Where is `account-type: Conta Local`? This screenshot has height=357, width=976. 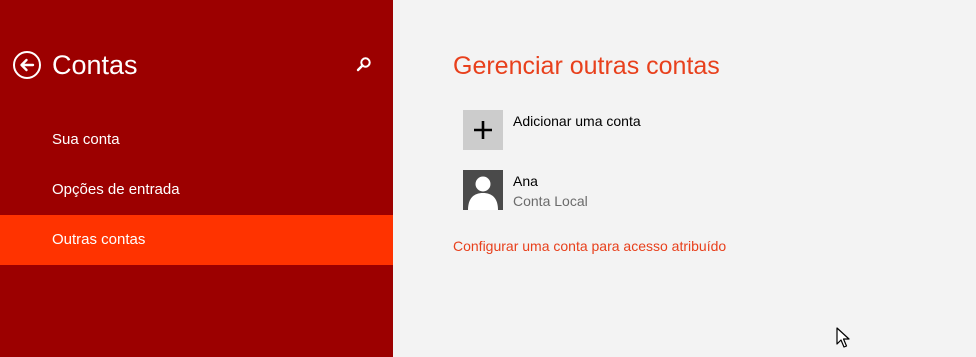 account-type: Conta Local is located at coordinates (550, 201).